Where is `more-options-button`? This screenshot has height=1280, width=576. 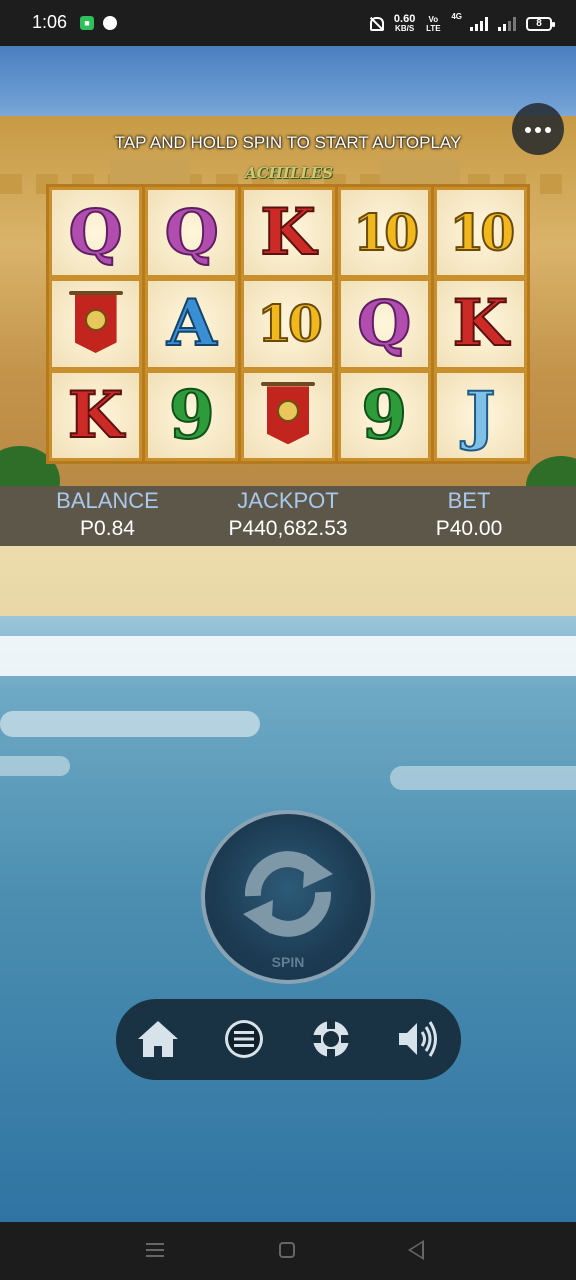
more-options-button is located at coordinates (538, 129).